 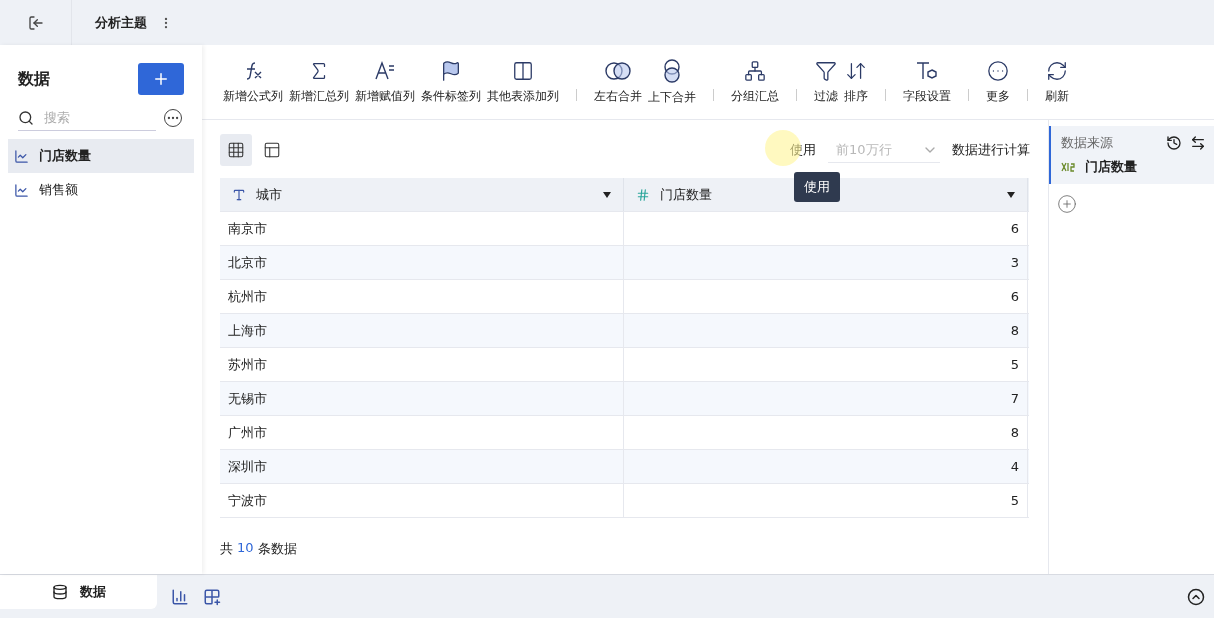 What do you see at coordinates (1067, 204) in the screenshot?
I see `add-circle-icon` at bounding box center [1067, 204].